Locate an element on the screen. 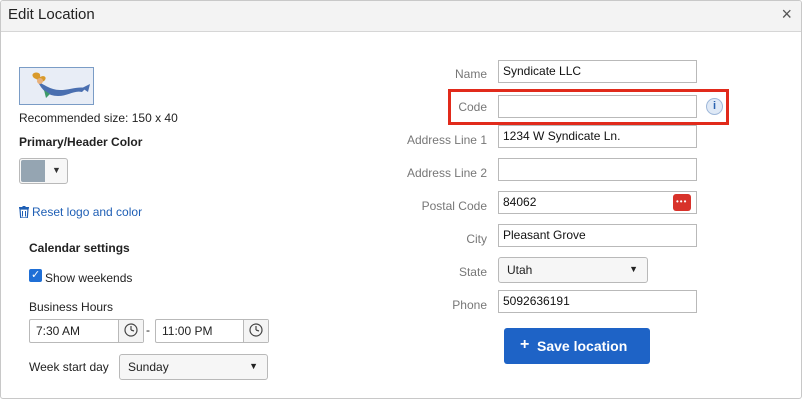 This screenshot has width=802, height=399. address-line-2-input is located at coordinates (597, 169).